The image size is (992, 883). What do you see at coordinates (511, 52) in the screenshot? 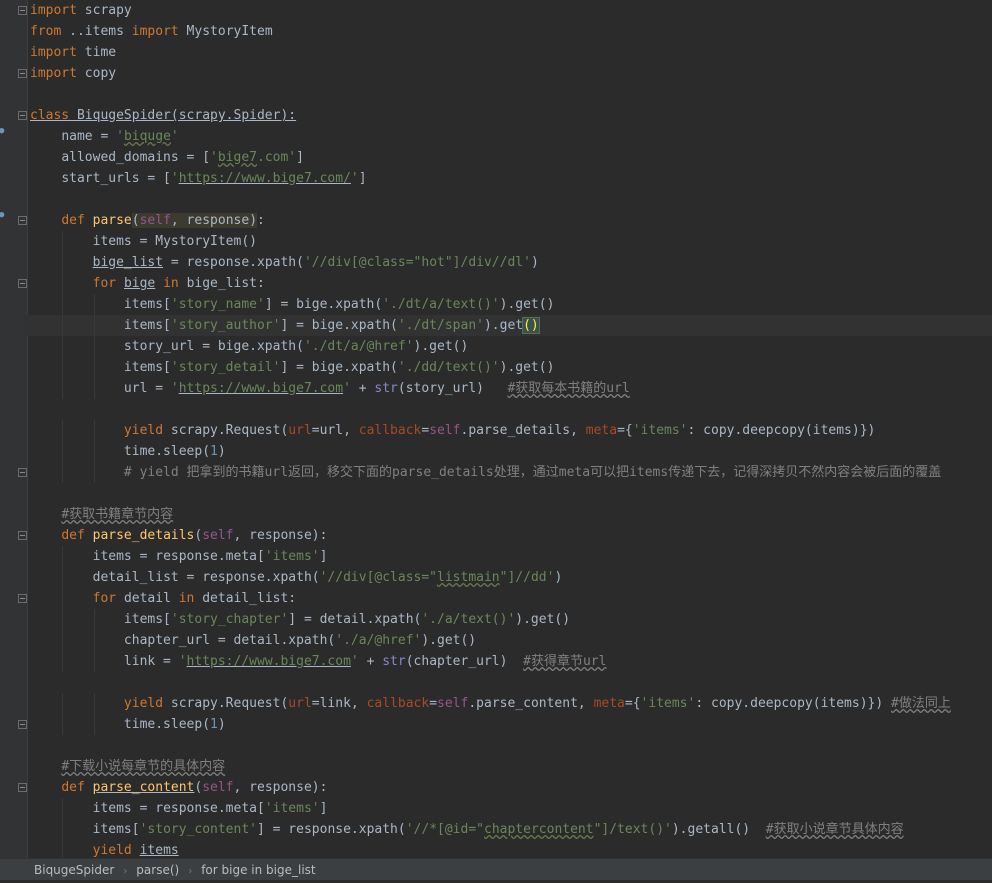
I see `code-line: import time` at bounding box center [511, 52].